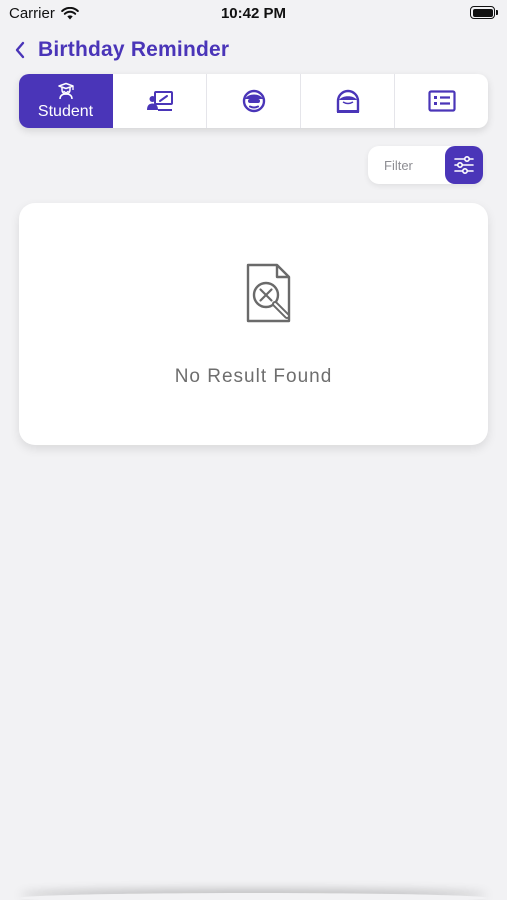 The width and height of the screenshot is (507, 900). I want to click on tab-parent, so click(348, 101).